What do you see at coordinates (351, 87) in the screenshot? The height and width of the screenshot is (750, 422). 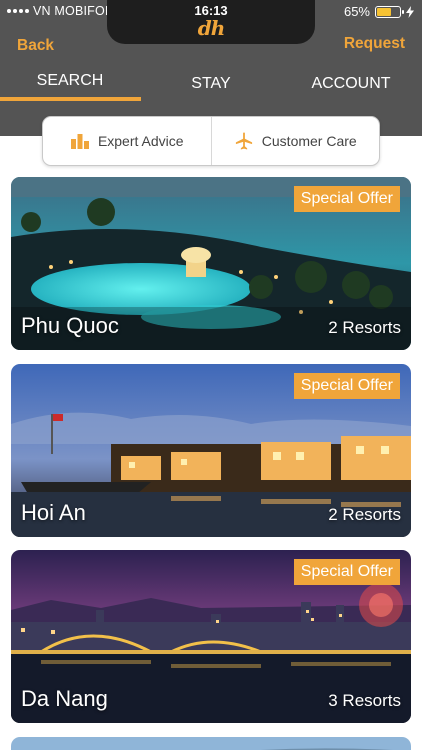 I see `tab-account: ACCOUNT` at bounding box center [351, 87].